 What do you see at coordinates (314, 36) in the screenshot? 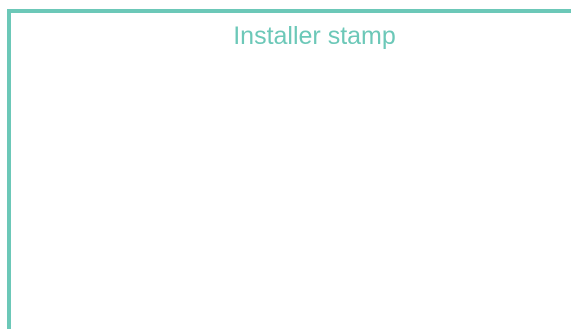
I see `installer-stamp-label: Installer stamp` at bounding box center [314, 36].